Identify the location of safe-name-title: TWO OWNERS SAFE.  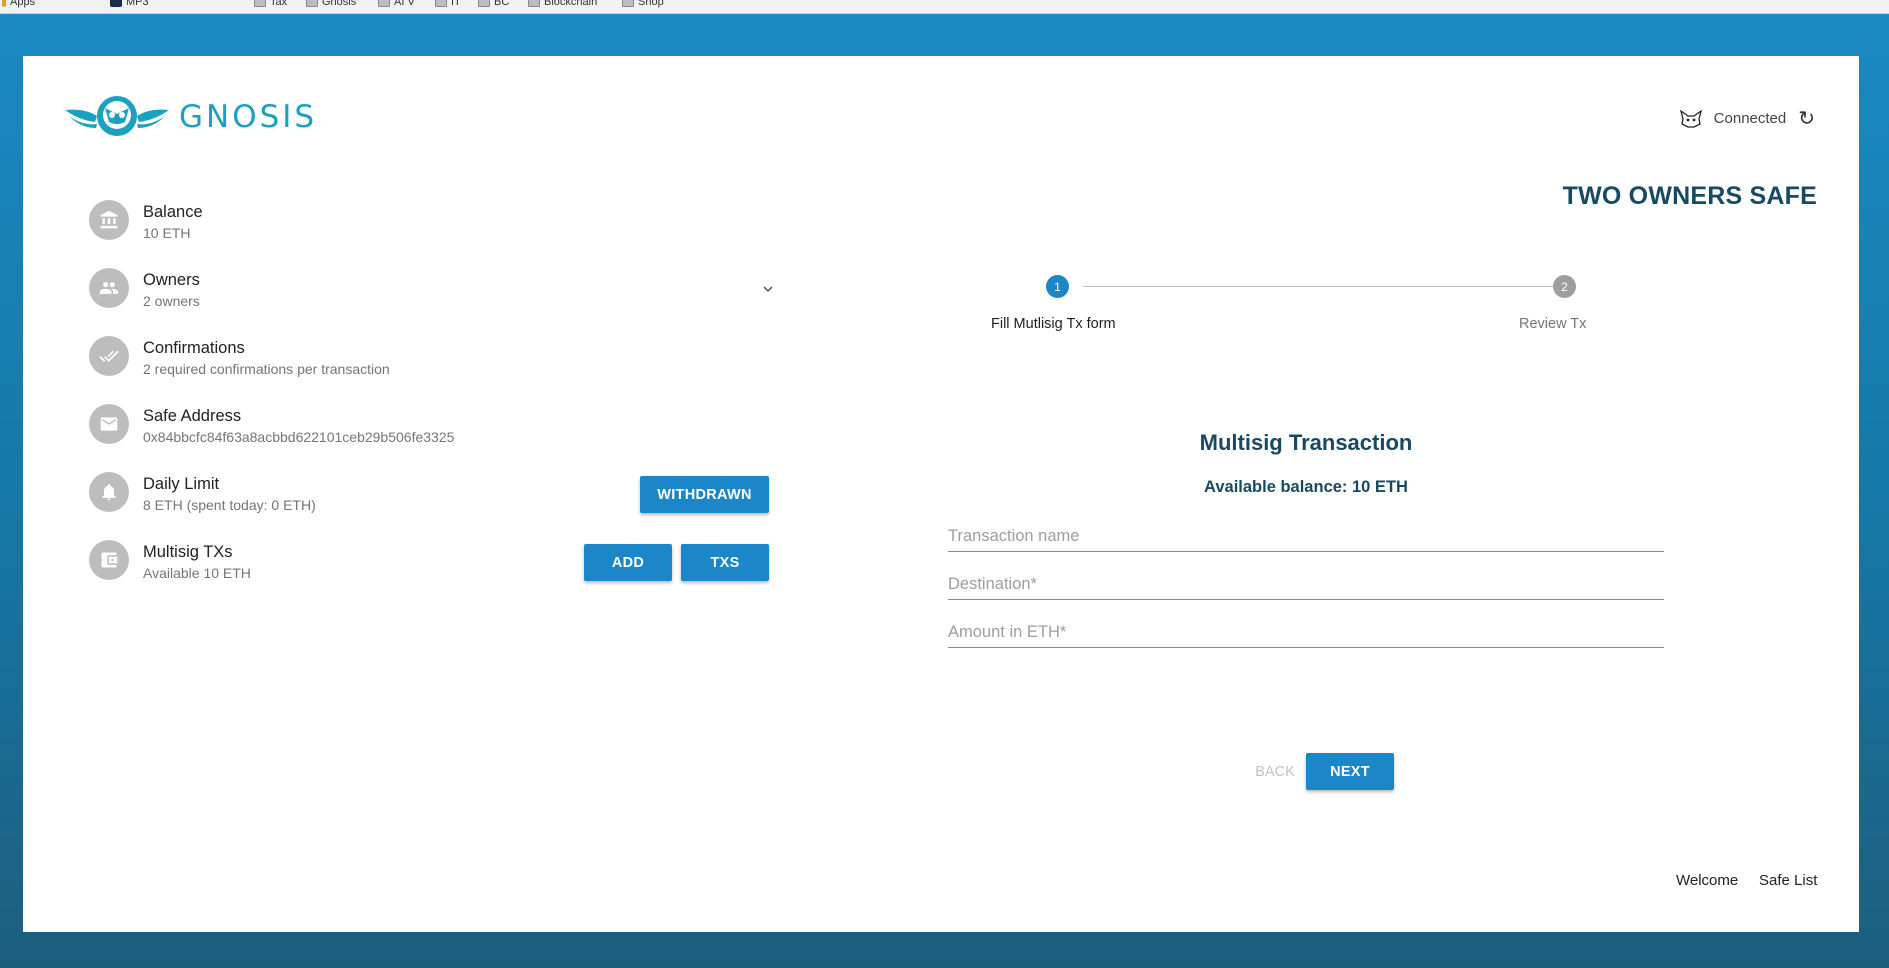
(1689, 196).